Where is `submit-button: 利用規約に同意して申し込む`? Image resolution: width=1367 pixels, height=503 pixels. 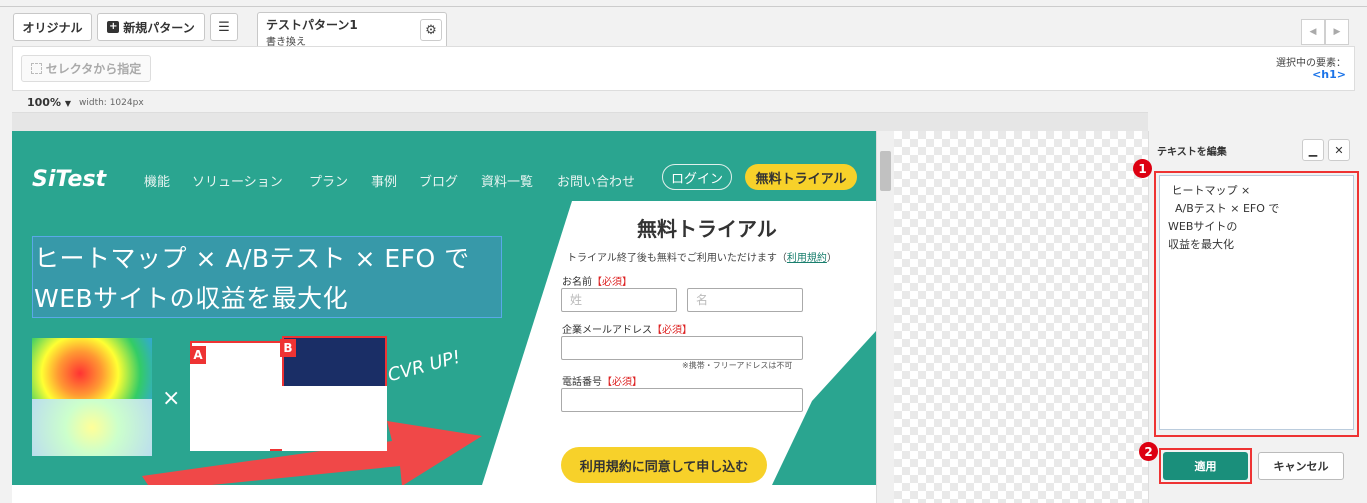 submit-button: 利用規約に同意して申し込む is located at coordinates (664, 465).